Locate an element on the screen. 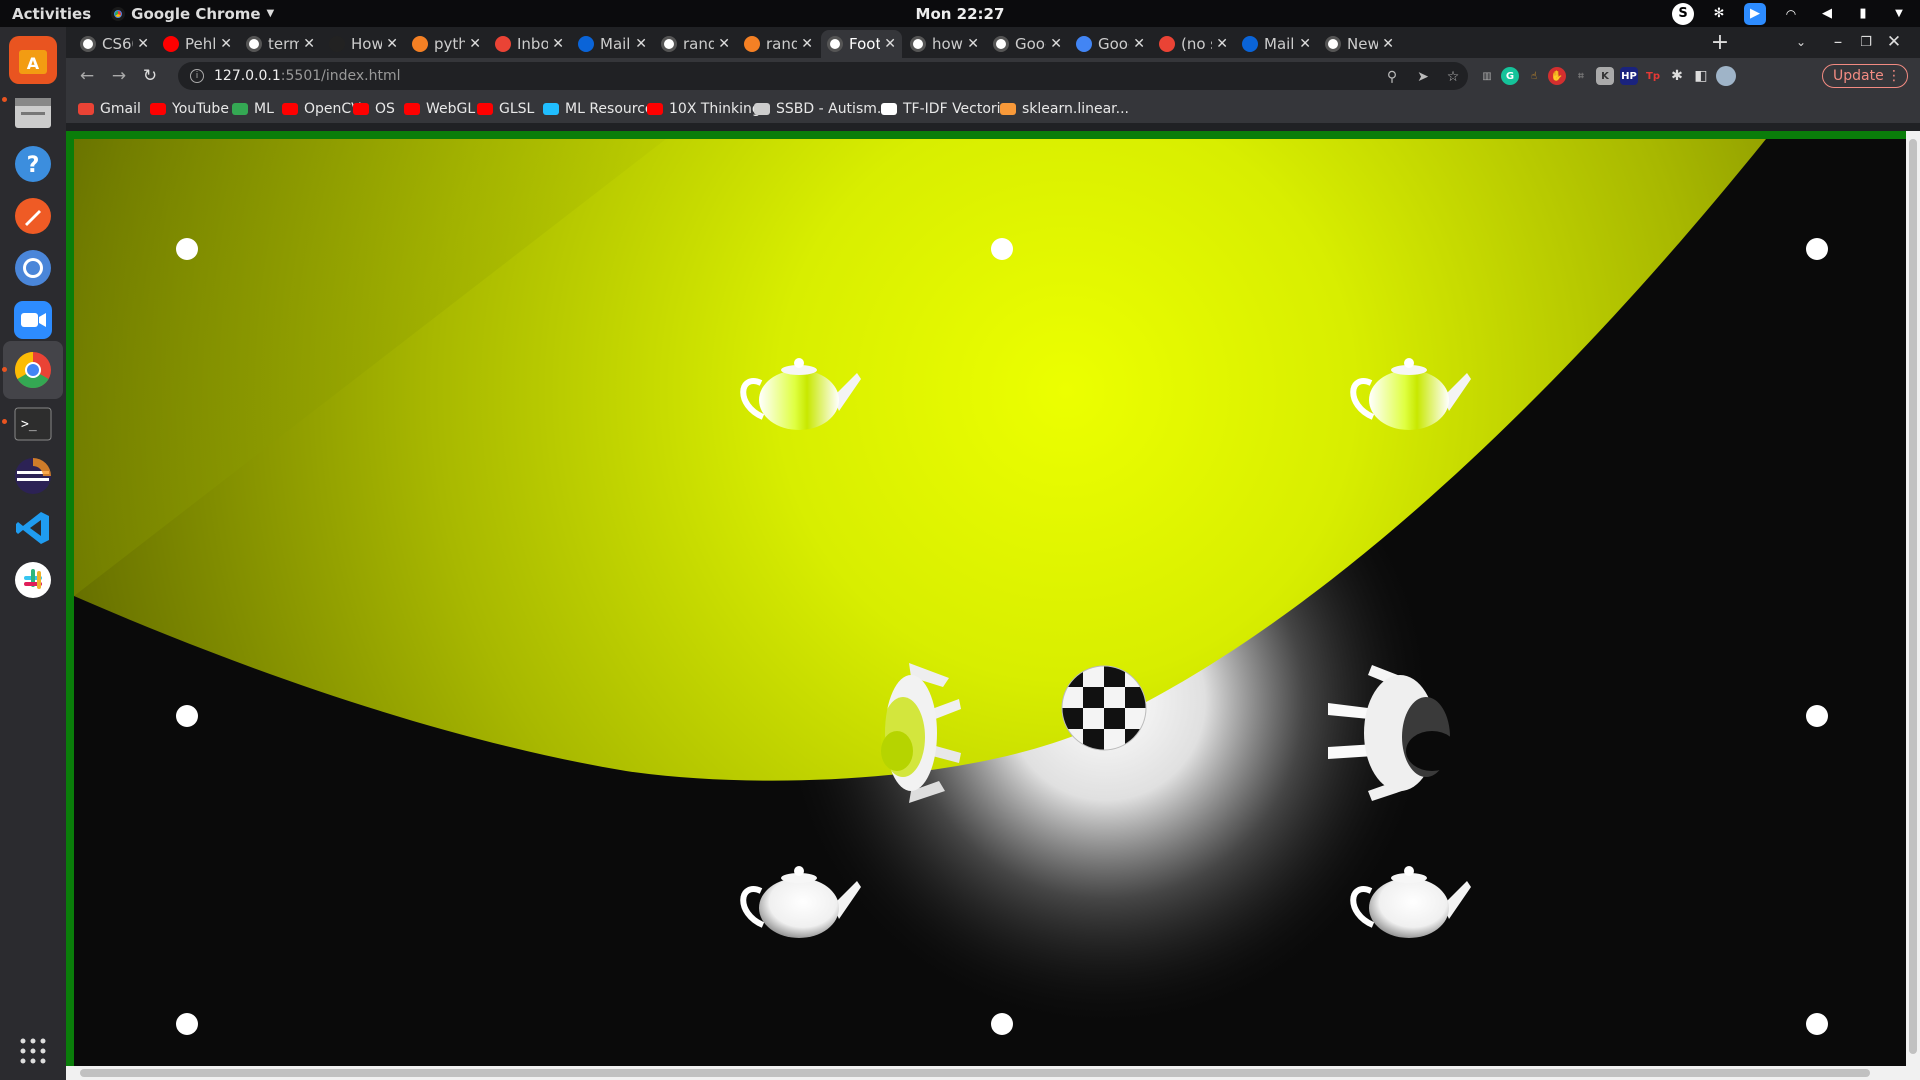  postman-icon is located at coordinates (33, 216).